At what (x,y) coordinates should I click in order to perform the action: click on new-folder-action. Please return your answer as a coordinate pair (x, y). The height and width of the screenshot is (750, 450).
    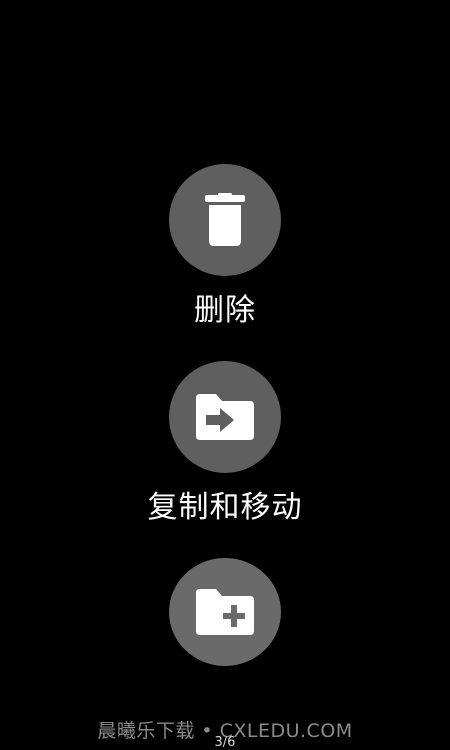
    Looking at the image, I should click on (225, 612).